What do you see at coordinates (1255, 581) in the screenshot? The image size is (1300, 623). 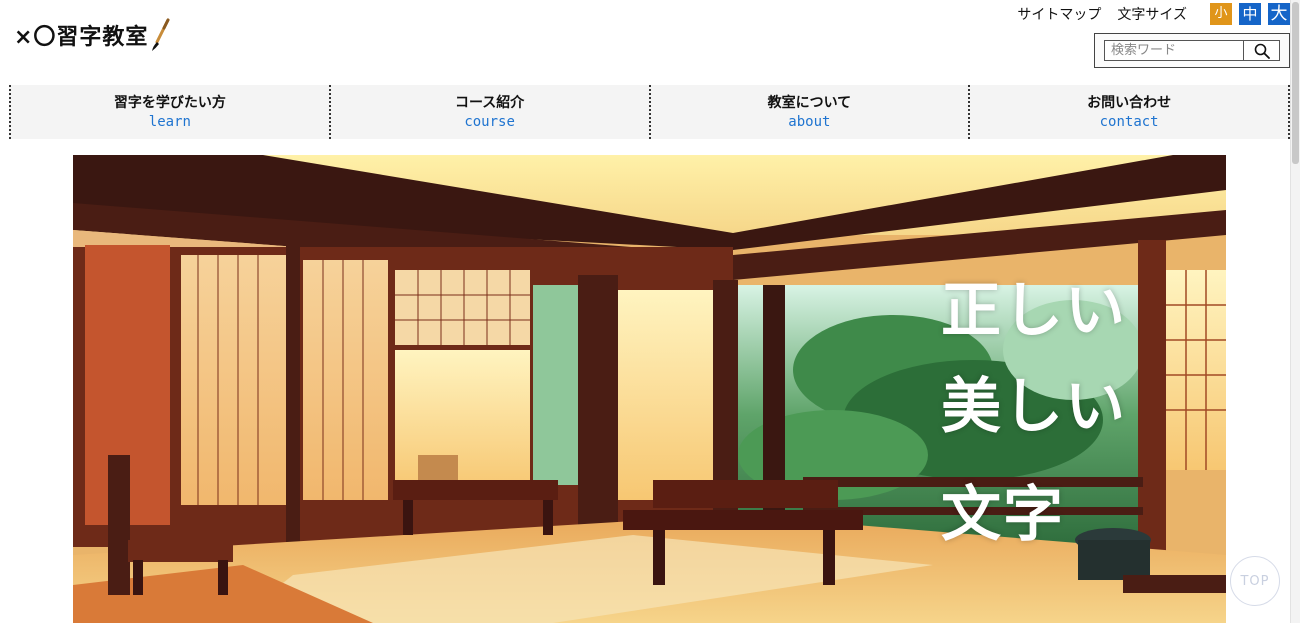 I see `back-to-top-button: TOP` at bounding box center [1255, 581].